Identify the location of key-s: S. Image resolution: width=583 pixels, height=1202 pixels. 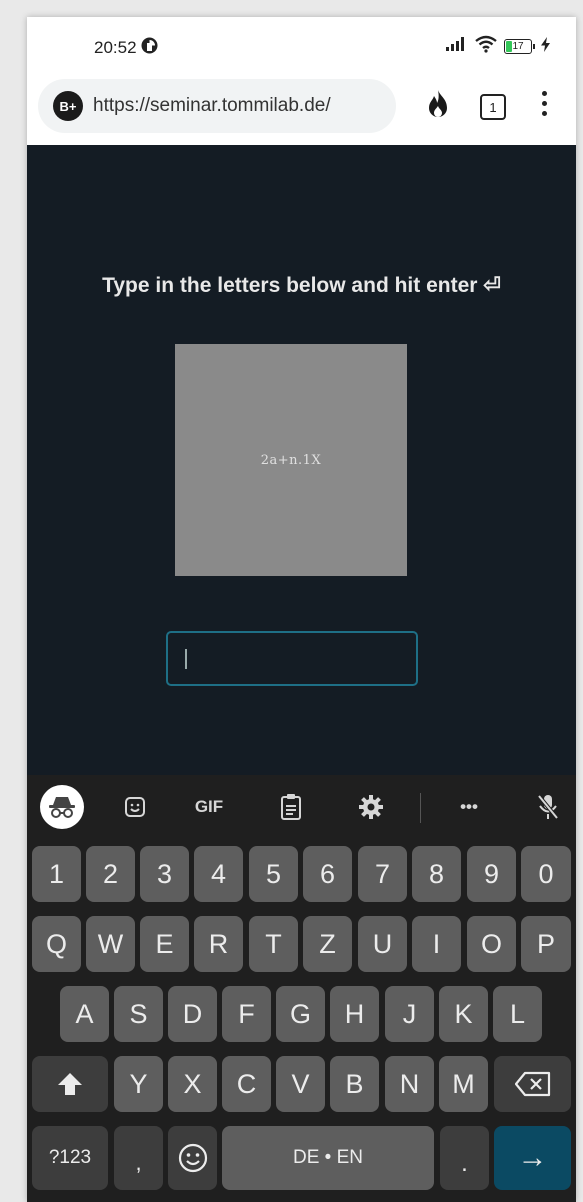
(138, 1014).